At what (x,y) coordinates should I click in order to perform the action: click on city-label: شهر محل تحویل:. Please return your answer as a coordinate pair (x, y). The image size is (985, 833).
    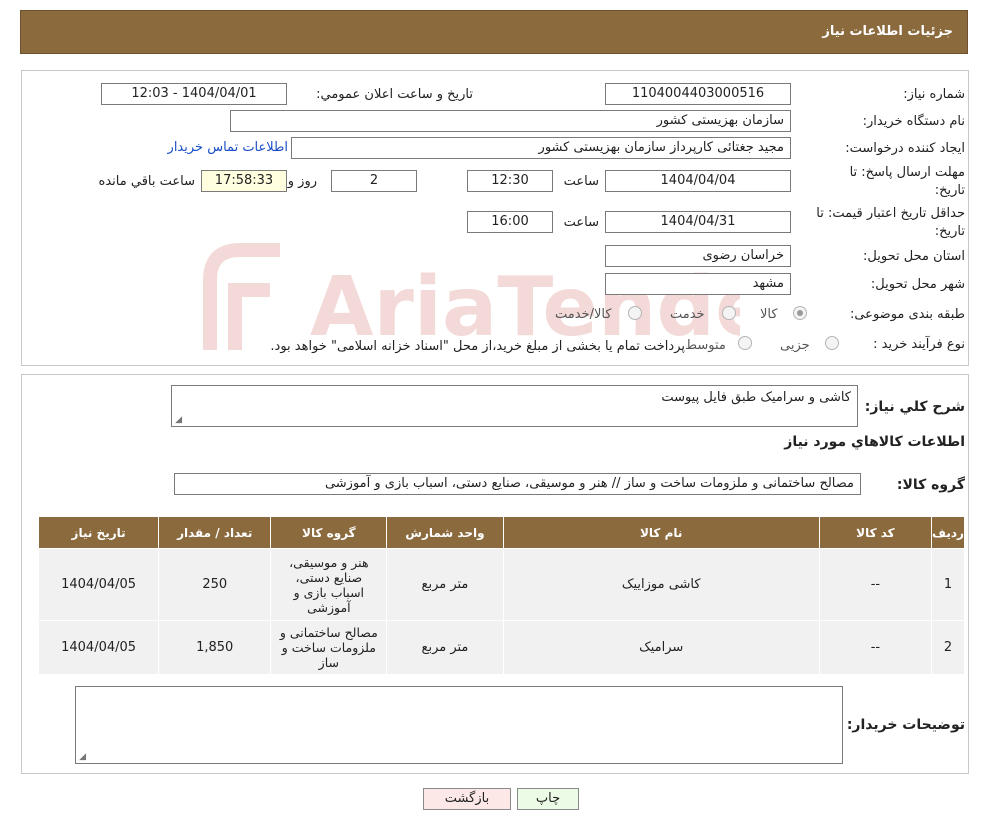
    Looking at the image, I should click on (917, 284).